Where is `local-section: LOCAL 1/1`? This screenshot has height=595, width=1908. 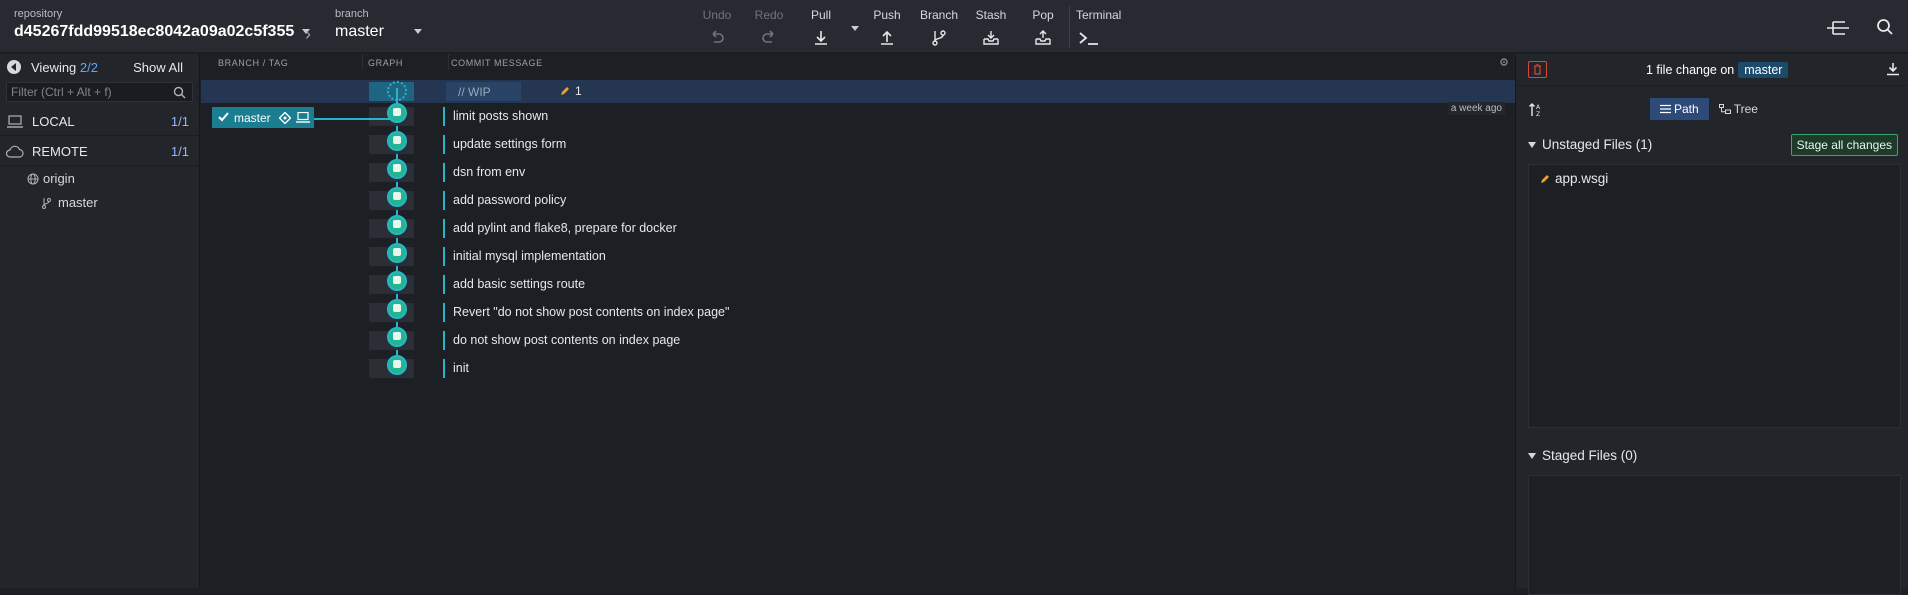
local-section: LOCAL 1/1 is located at coordinates (99, 121).